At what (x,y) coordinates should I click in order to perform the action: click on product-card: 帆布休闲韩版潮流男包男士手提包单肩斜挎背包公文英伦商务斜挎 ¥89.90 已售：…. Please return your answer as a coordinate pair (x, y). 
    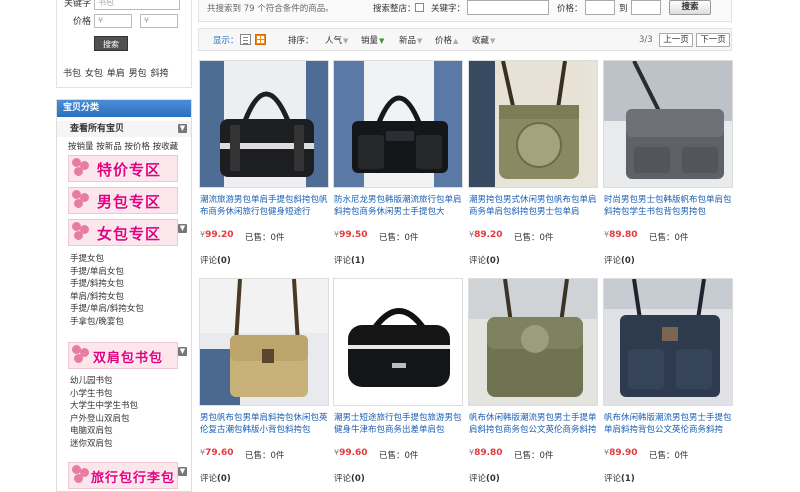
    Looking at the image, I should click on (668, 384).